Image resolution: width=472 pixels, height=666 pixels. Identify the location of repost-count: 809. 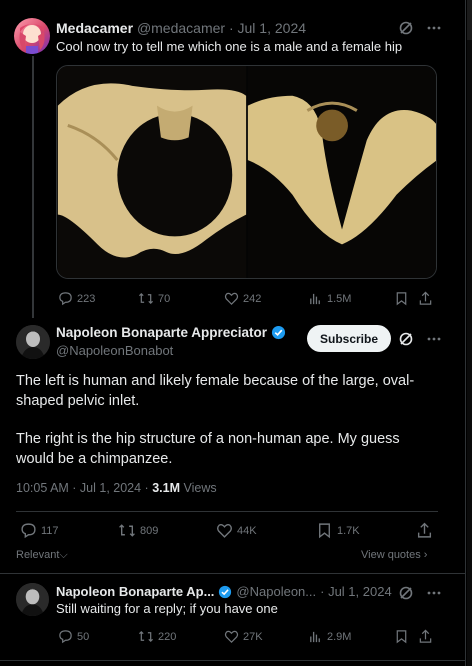
(149, 530).